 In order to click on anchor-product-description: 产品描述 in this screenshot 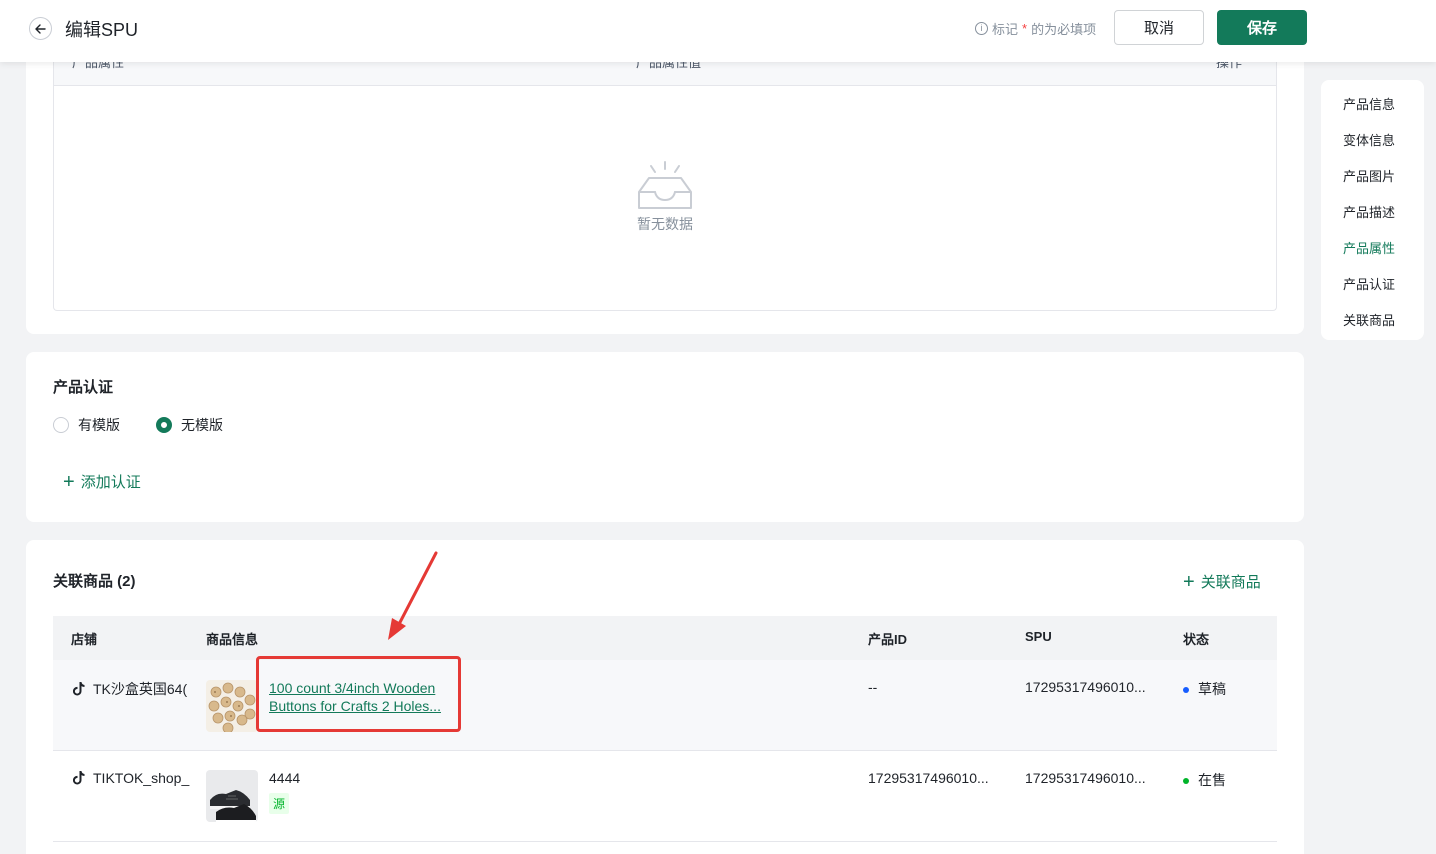, I will do `click(1369, 211)`.